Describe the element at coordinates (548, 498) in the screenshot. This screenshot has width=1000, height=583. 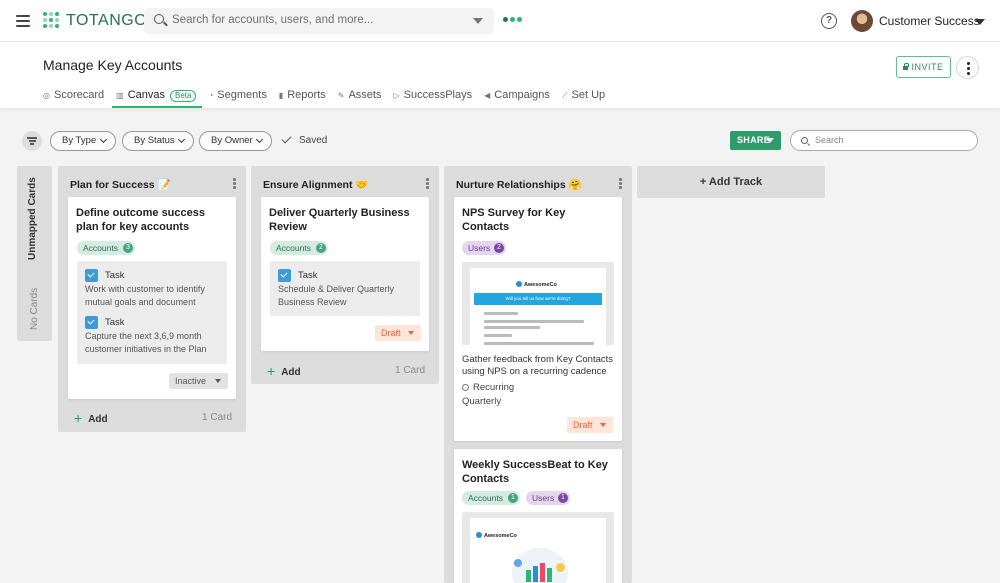
I see `users-tag: Users 1` at that location.